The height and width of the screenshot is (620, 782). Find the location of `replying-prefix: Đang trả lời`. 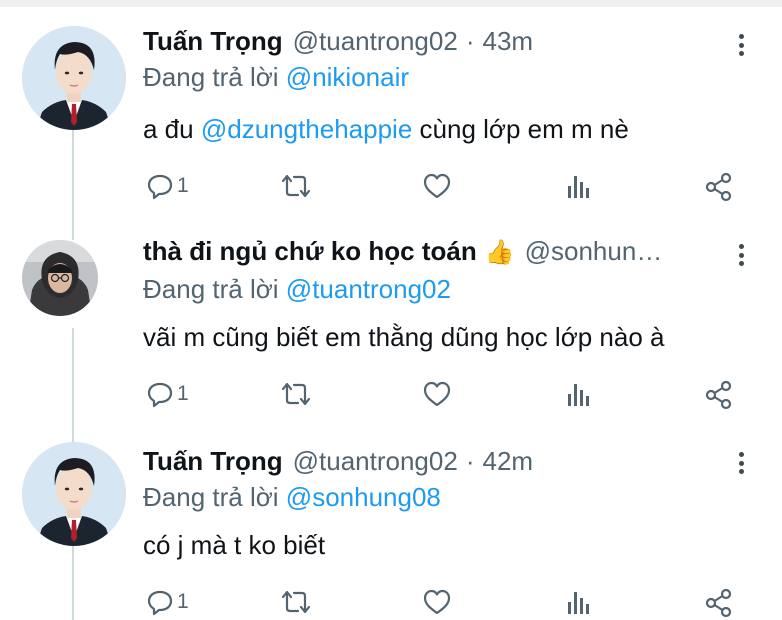

replying-prefix: Đang trả lời is located at coordinates (211, 497).